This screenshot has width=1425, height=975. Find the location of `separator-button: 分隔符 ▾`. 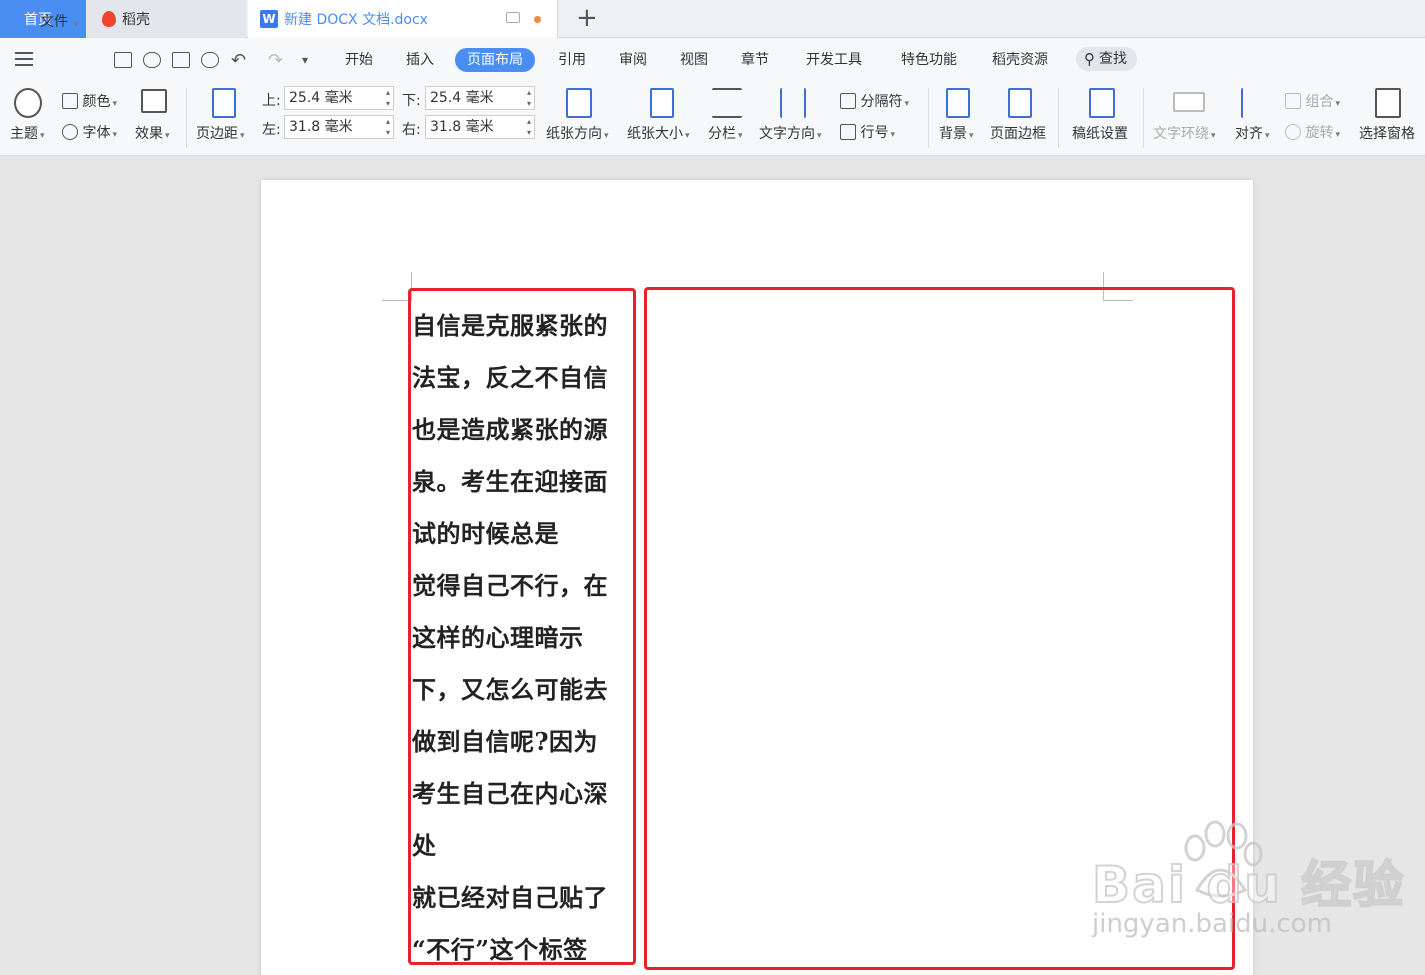

separator-button: 分隔符 ▾ is located at coordinates (874, 101).